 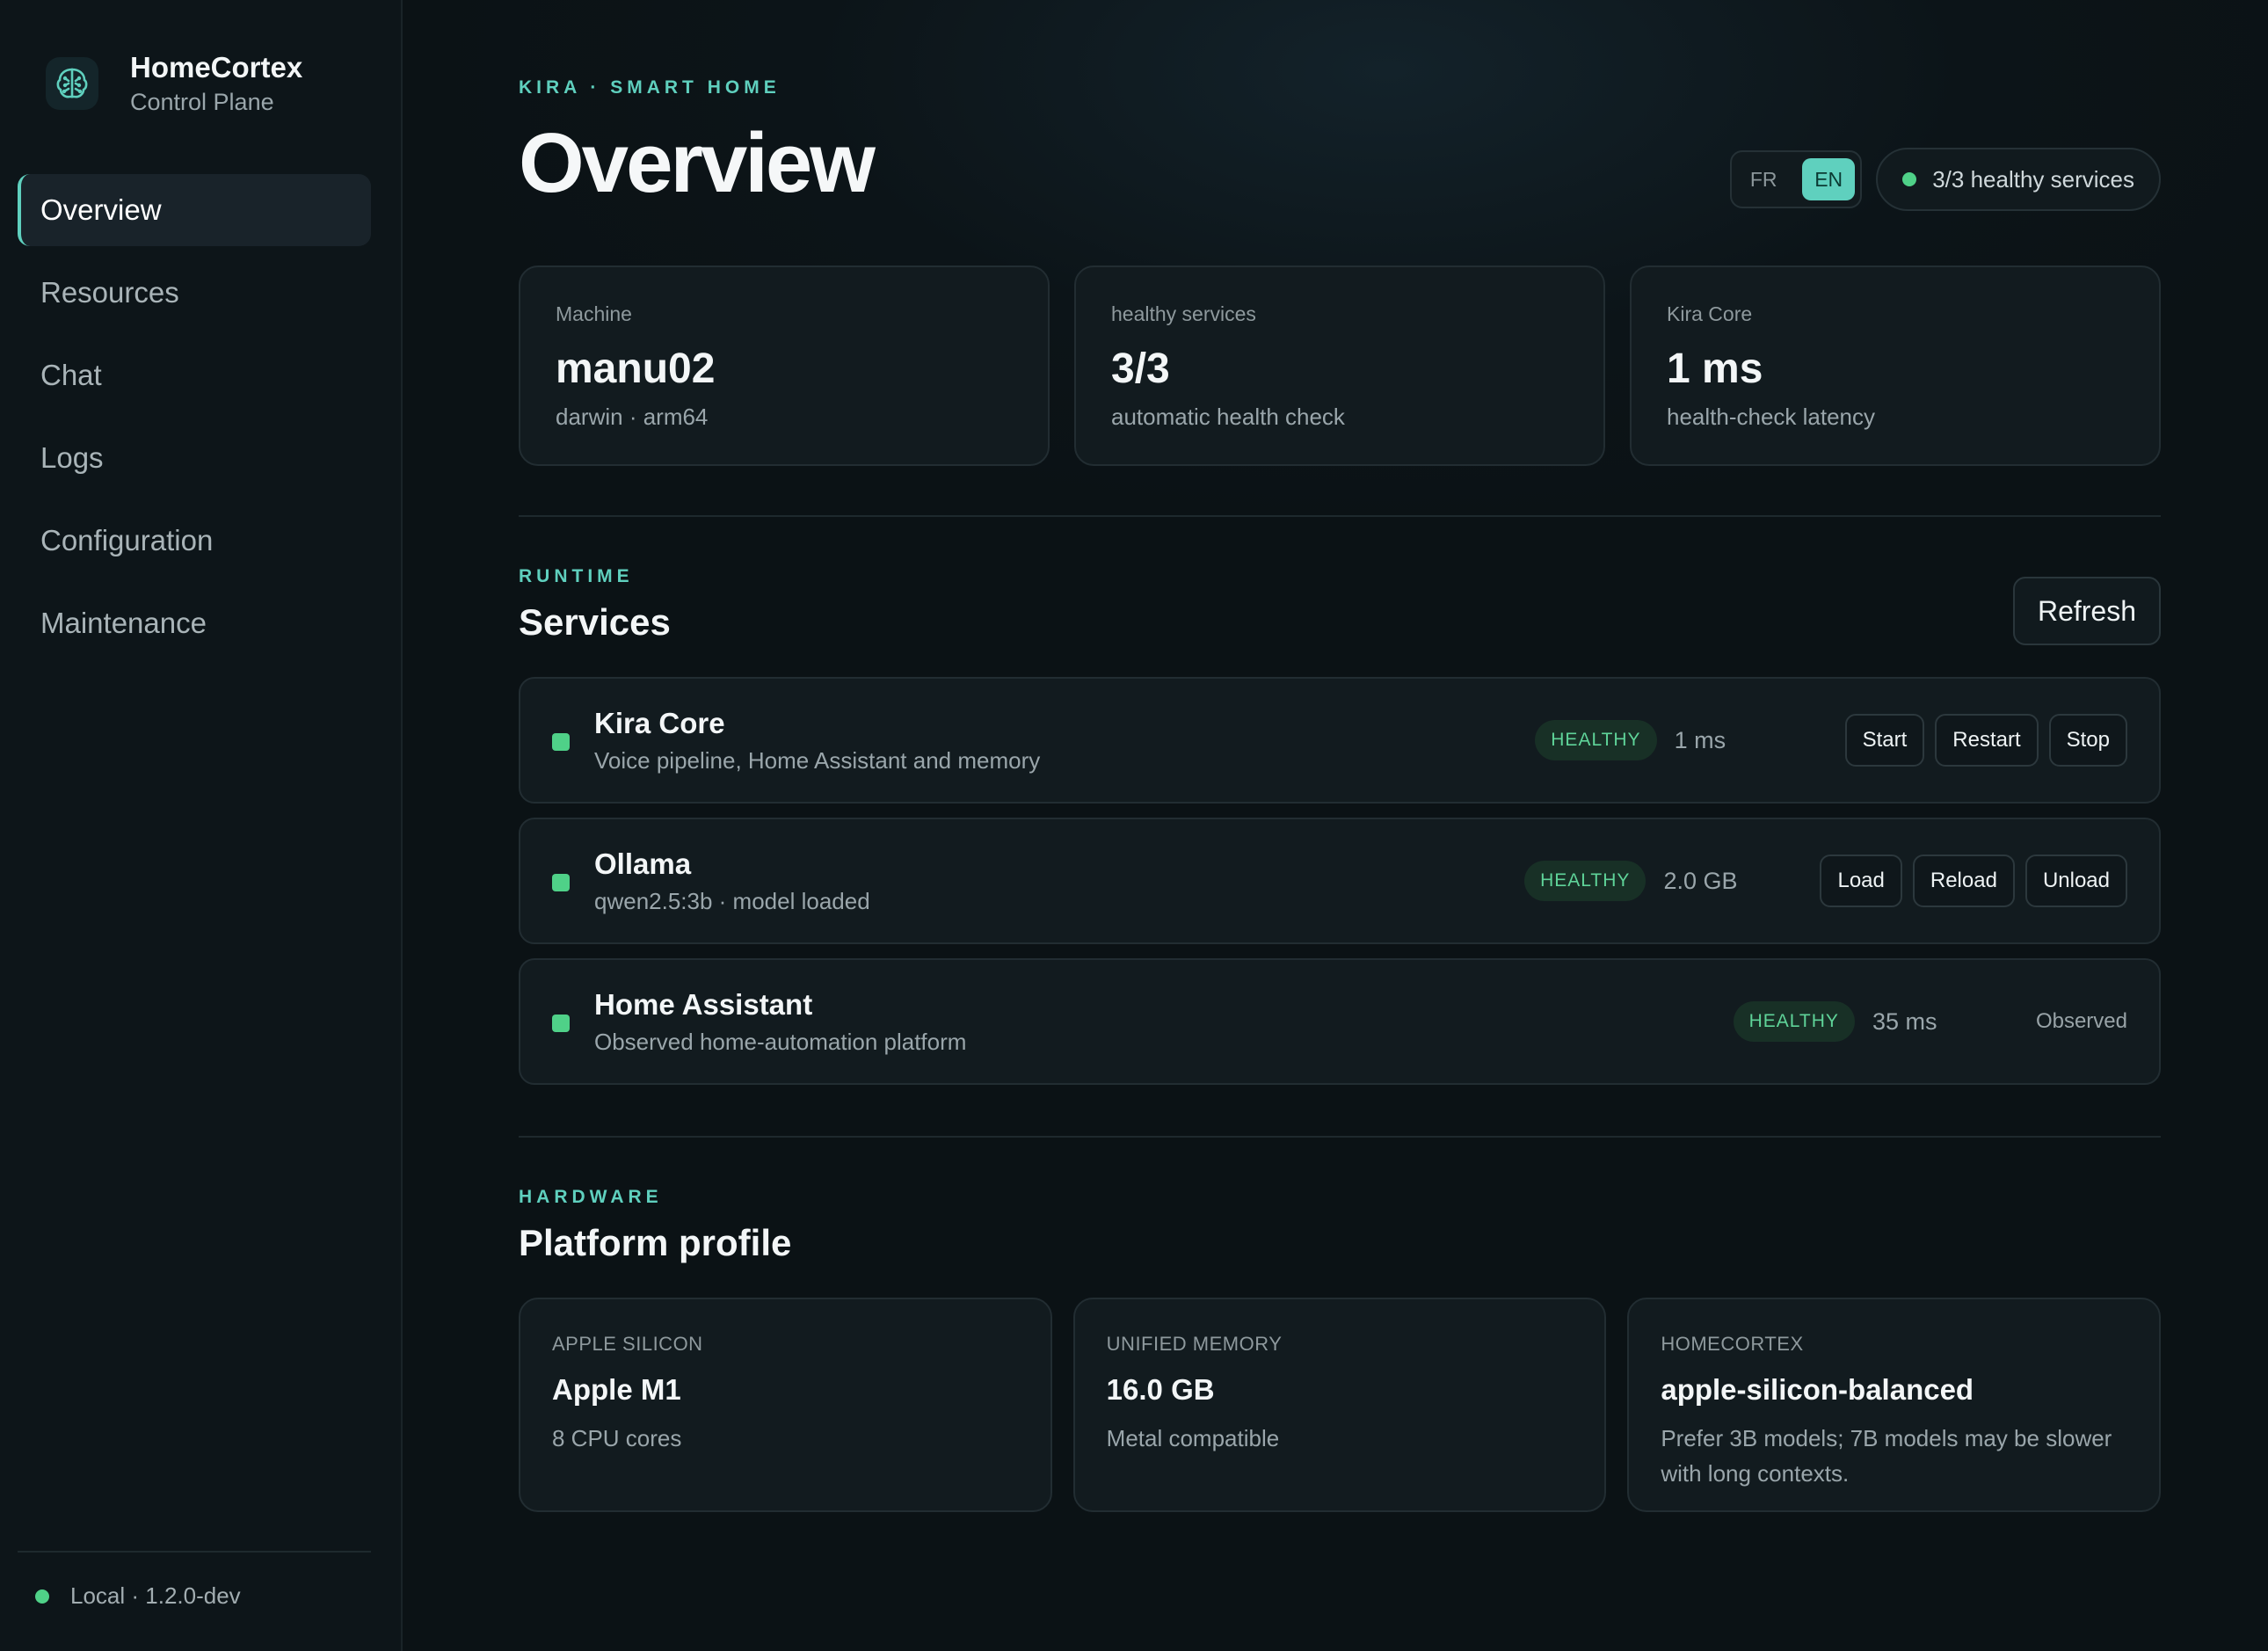 What do you see at coordinates (1885, 741) in the screenshot?
I see `start-button: Start` at bounding box center [1885, 741].